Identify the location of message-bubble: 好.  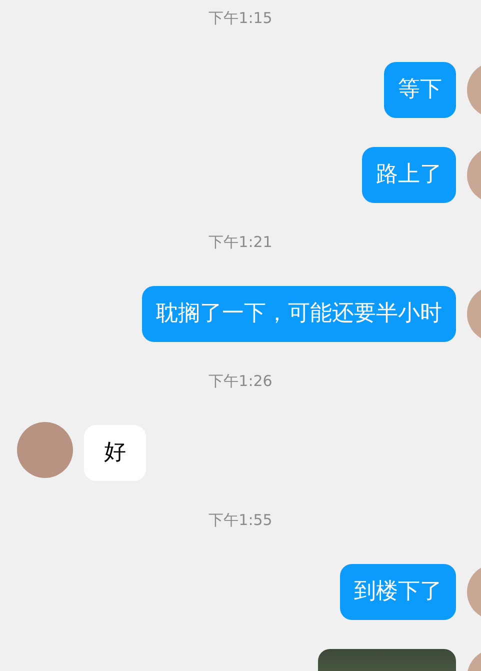
(115, 453).